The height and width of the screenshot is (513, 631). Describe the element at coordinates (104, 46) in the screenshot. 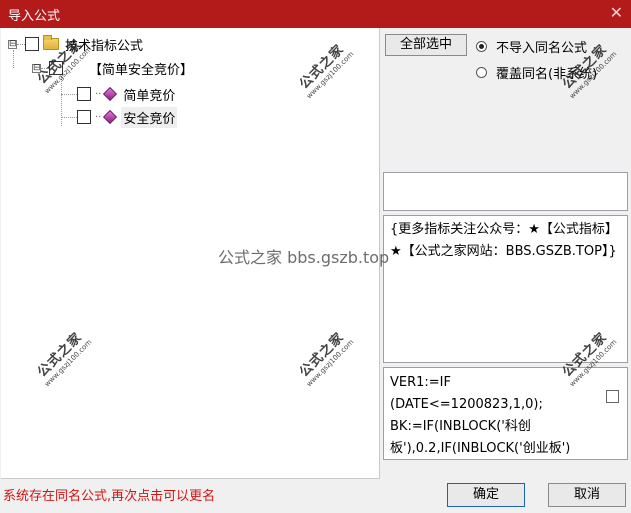

I see `tree-root-label: 技术指标公式` at that location.